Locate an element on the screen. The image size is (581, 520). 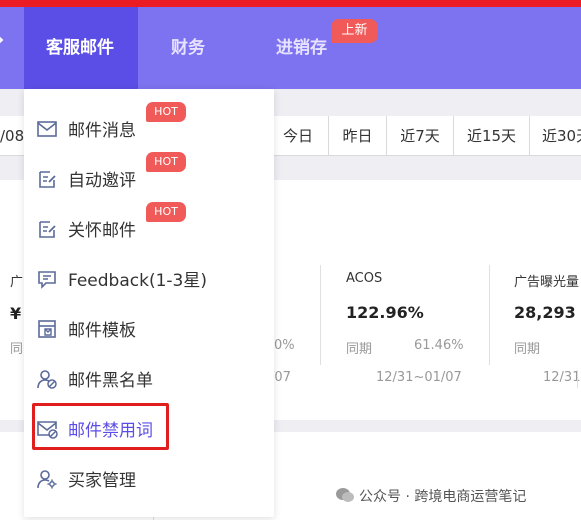
stat-sub-pct-acos: 61.46% is located at coordinates (439, 345).